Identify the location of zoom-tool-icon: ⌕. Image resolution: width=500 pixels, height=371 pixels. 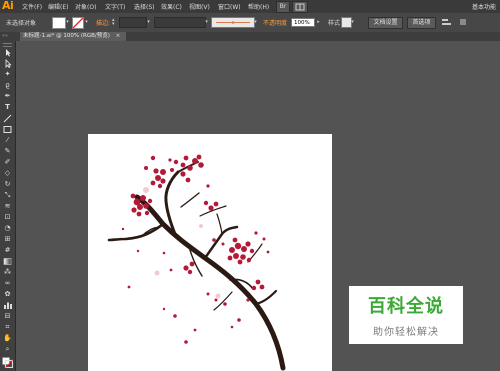
(7, 349).